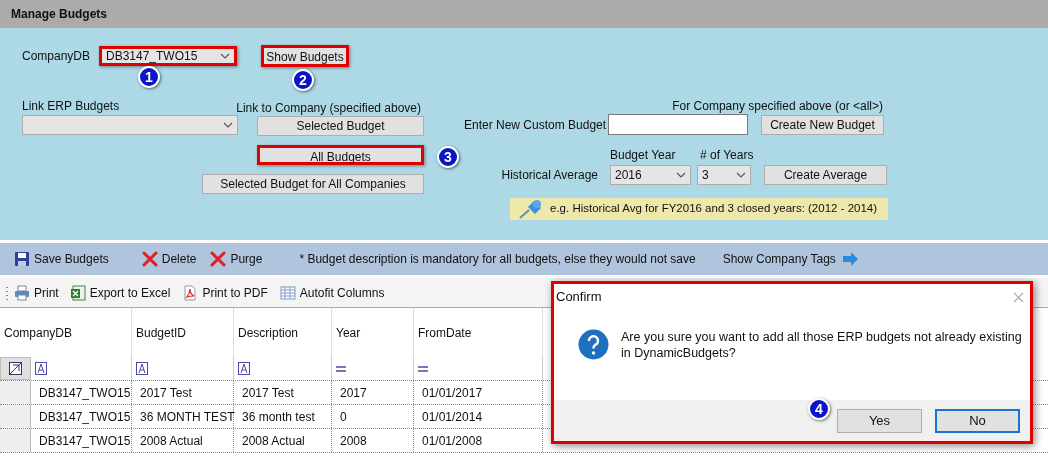 The image size is (1048, 456). I want to click on note-text: * Budget description is mandatory for all budgets, else they would not save, so click(497, 259).